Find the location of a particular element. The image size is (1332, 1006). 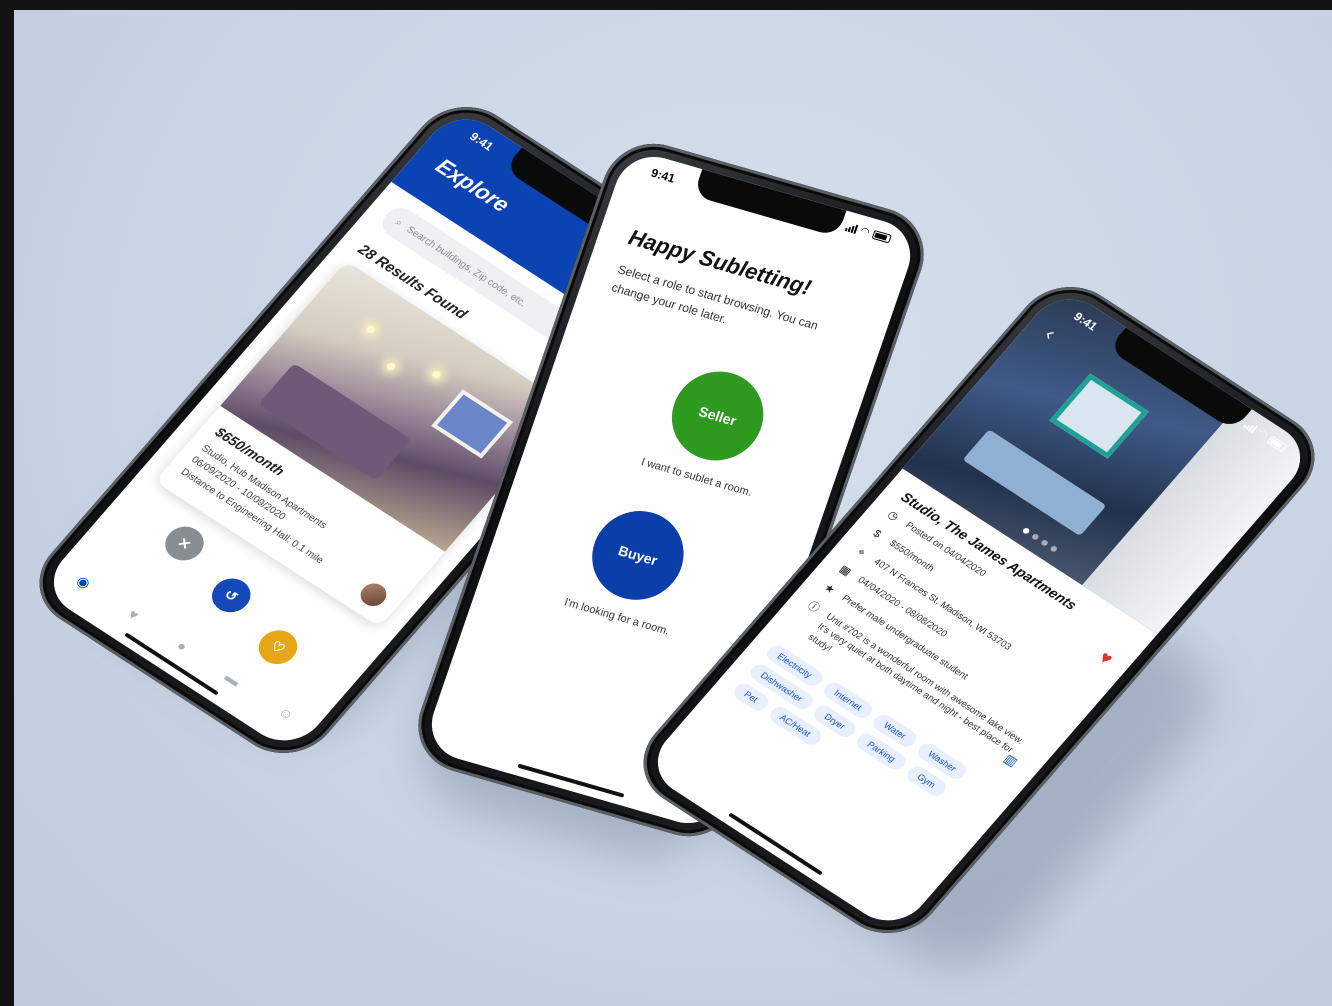

buyer-button: Buyer is located at coordinates (637, 555).